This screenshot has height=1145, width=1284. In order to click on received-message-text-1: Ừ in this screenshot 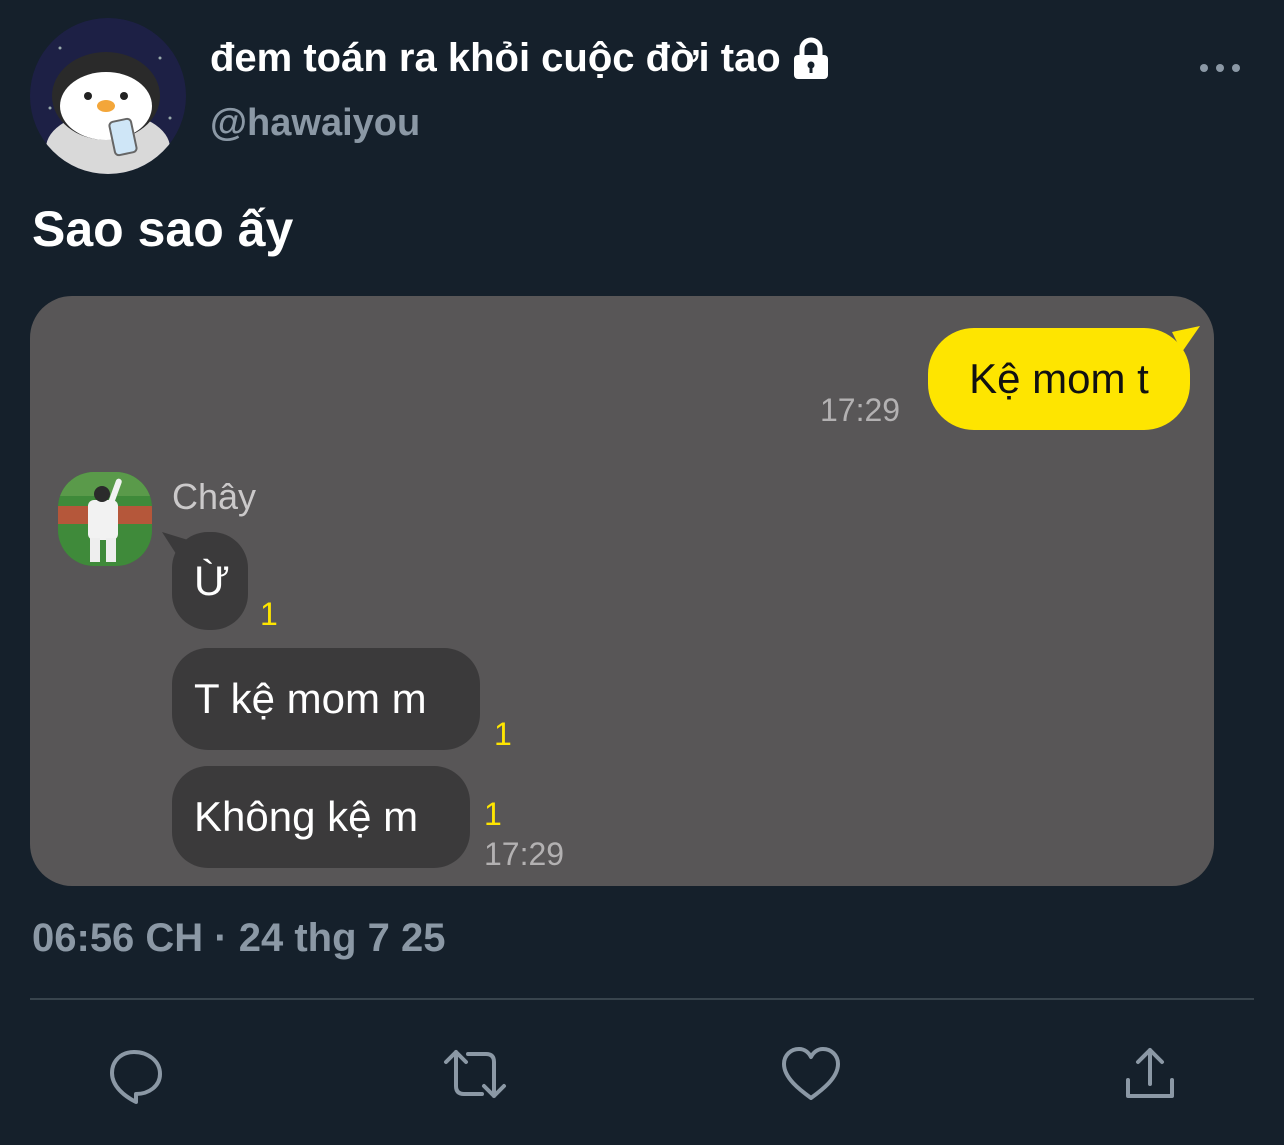, I will do `click(212, 580)`.